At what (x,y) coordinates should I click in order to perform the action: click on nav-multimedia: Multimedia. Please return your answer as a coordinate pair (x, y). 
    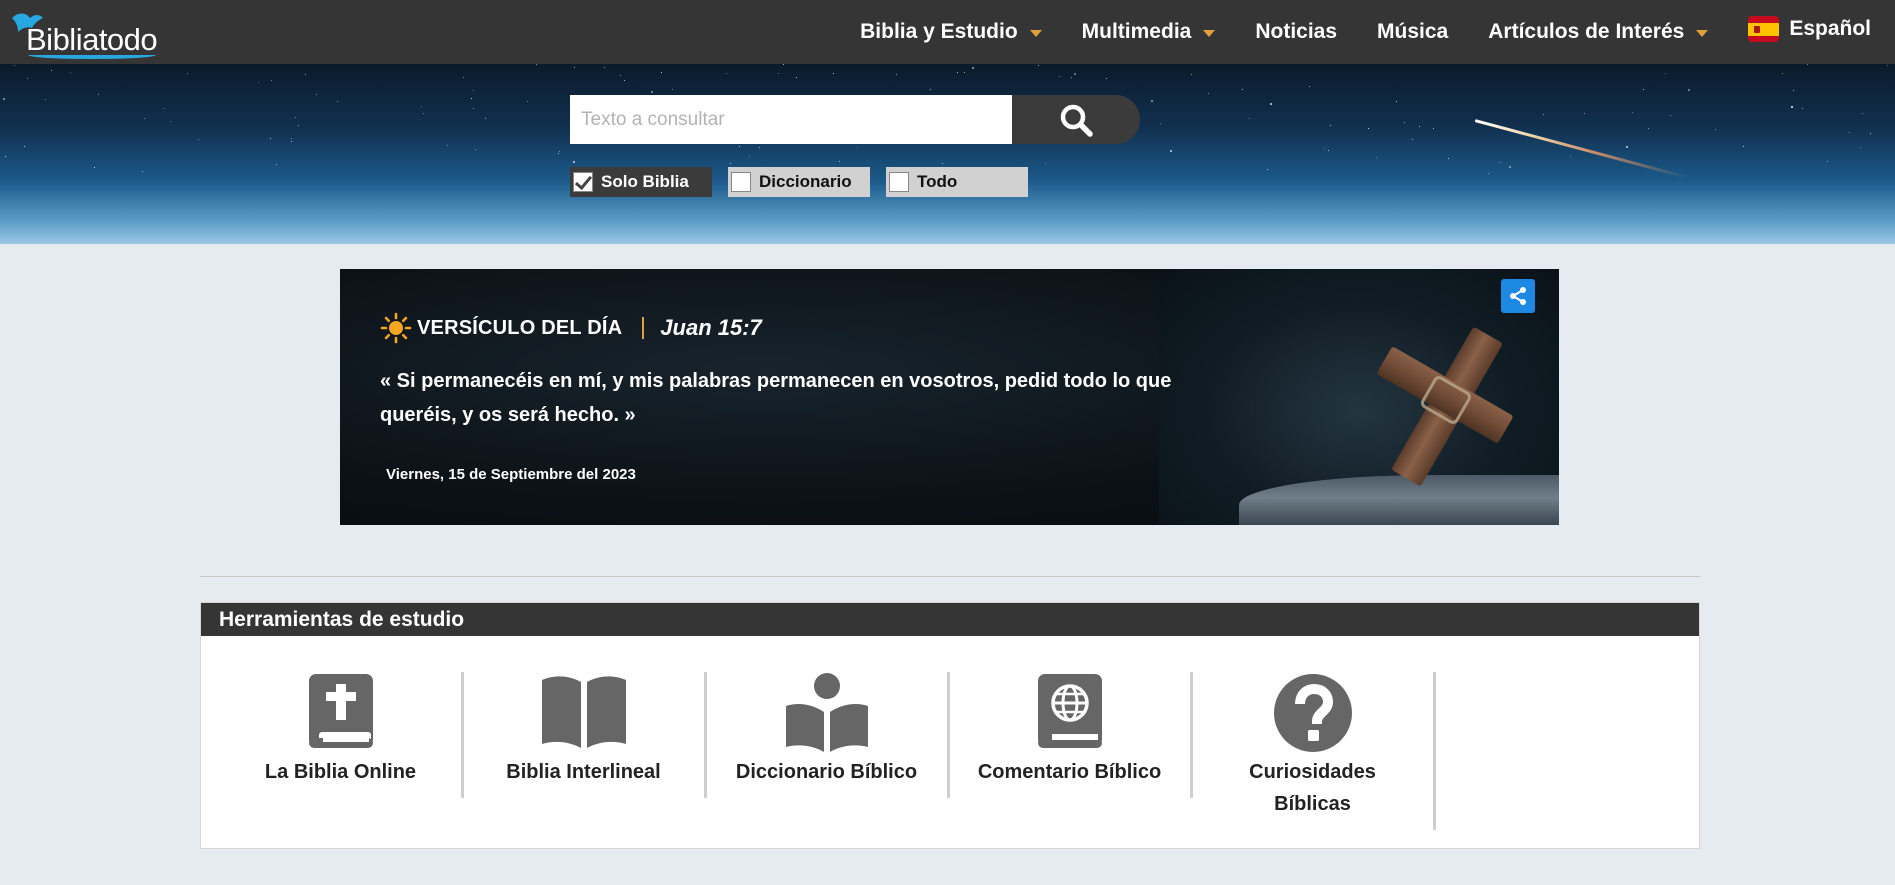
    Looking at the image, I should click on (1149, 32).